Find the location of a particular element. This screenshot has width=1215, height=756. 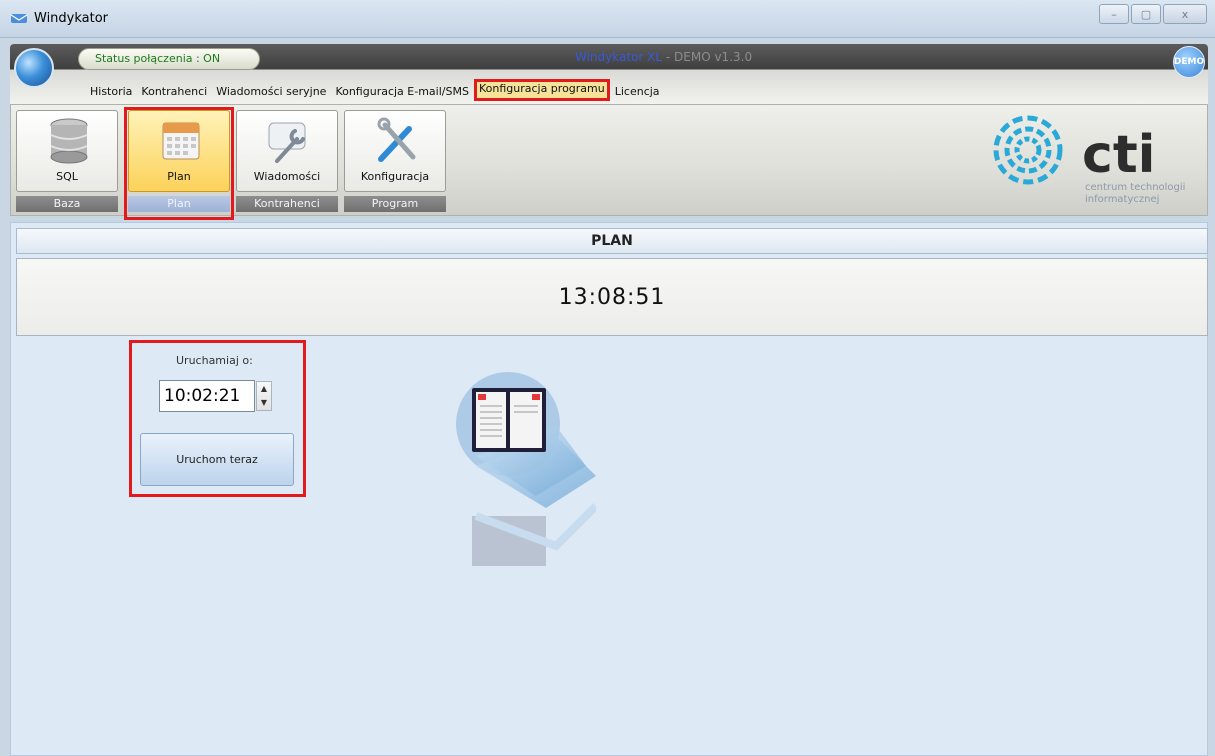

konfiguracja-button: Konfiguracja is located at coordinates (395, 151).